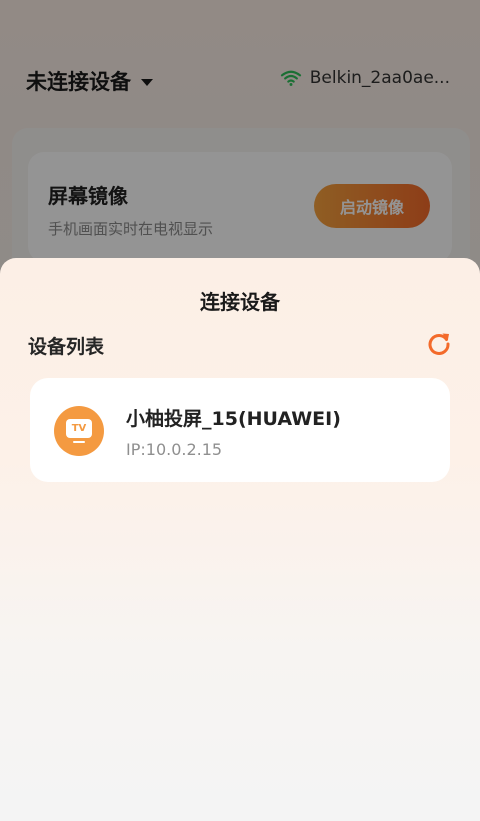 This screenshot has width=480, height=821. I want to click on sheet-title: 连接设备, so click(240, 302).